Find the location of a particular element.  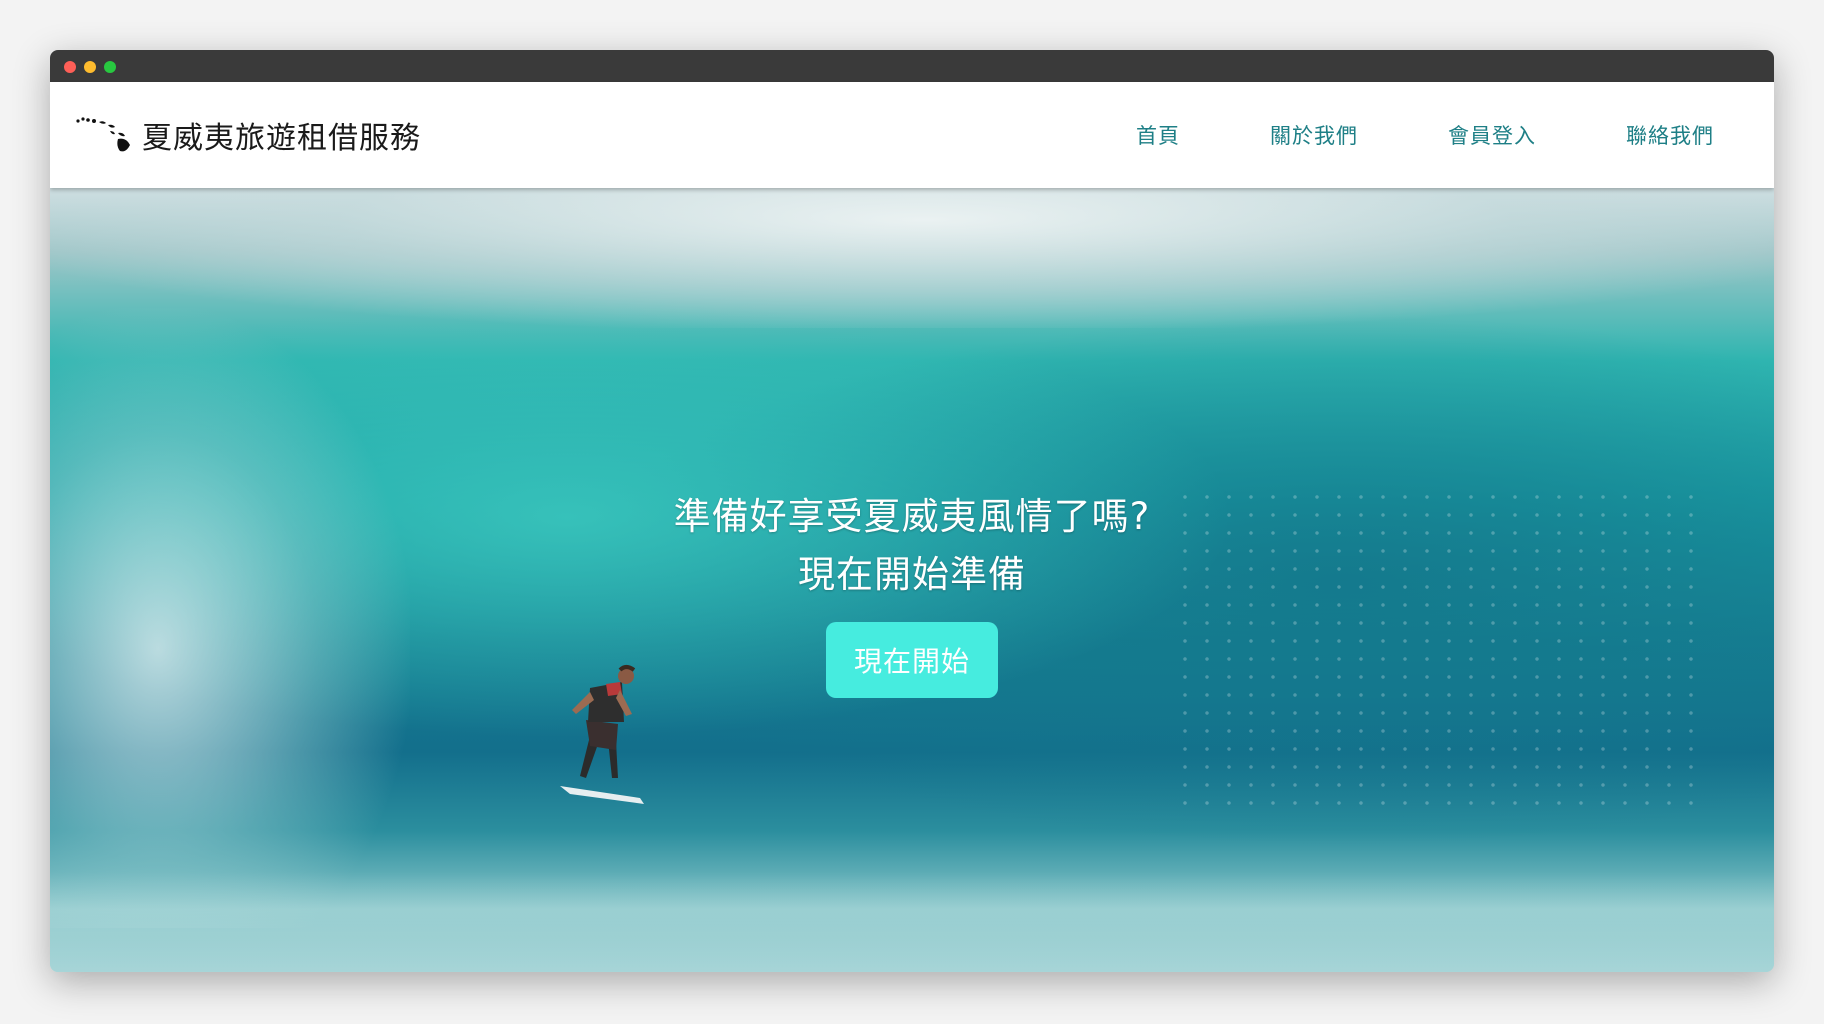

brand-name: 夏威夷旅遊租借服務 is located at coordinates (281, 138).